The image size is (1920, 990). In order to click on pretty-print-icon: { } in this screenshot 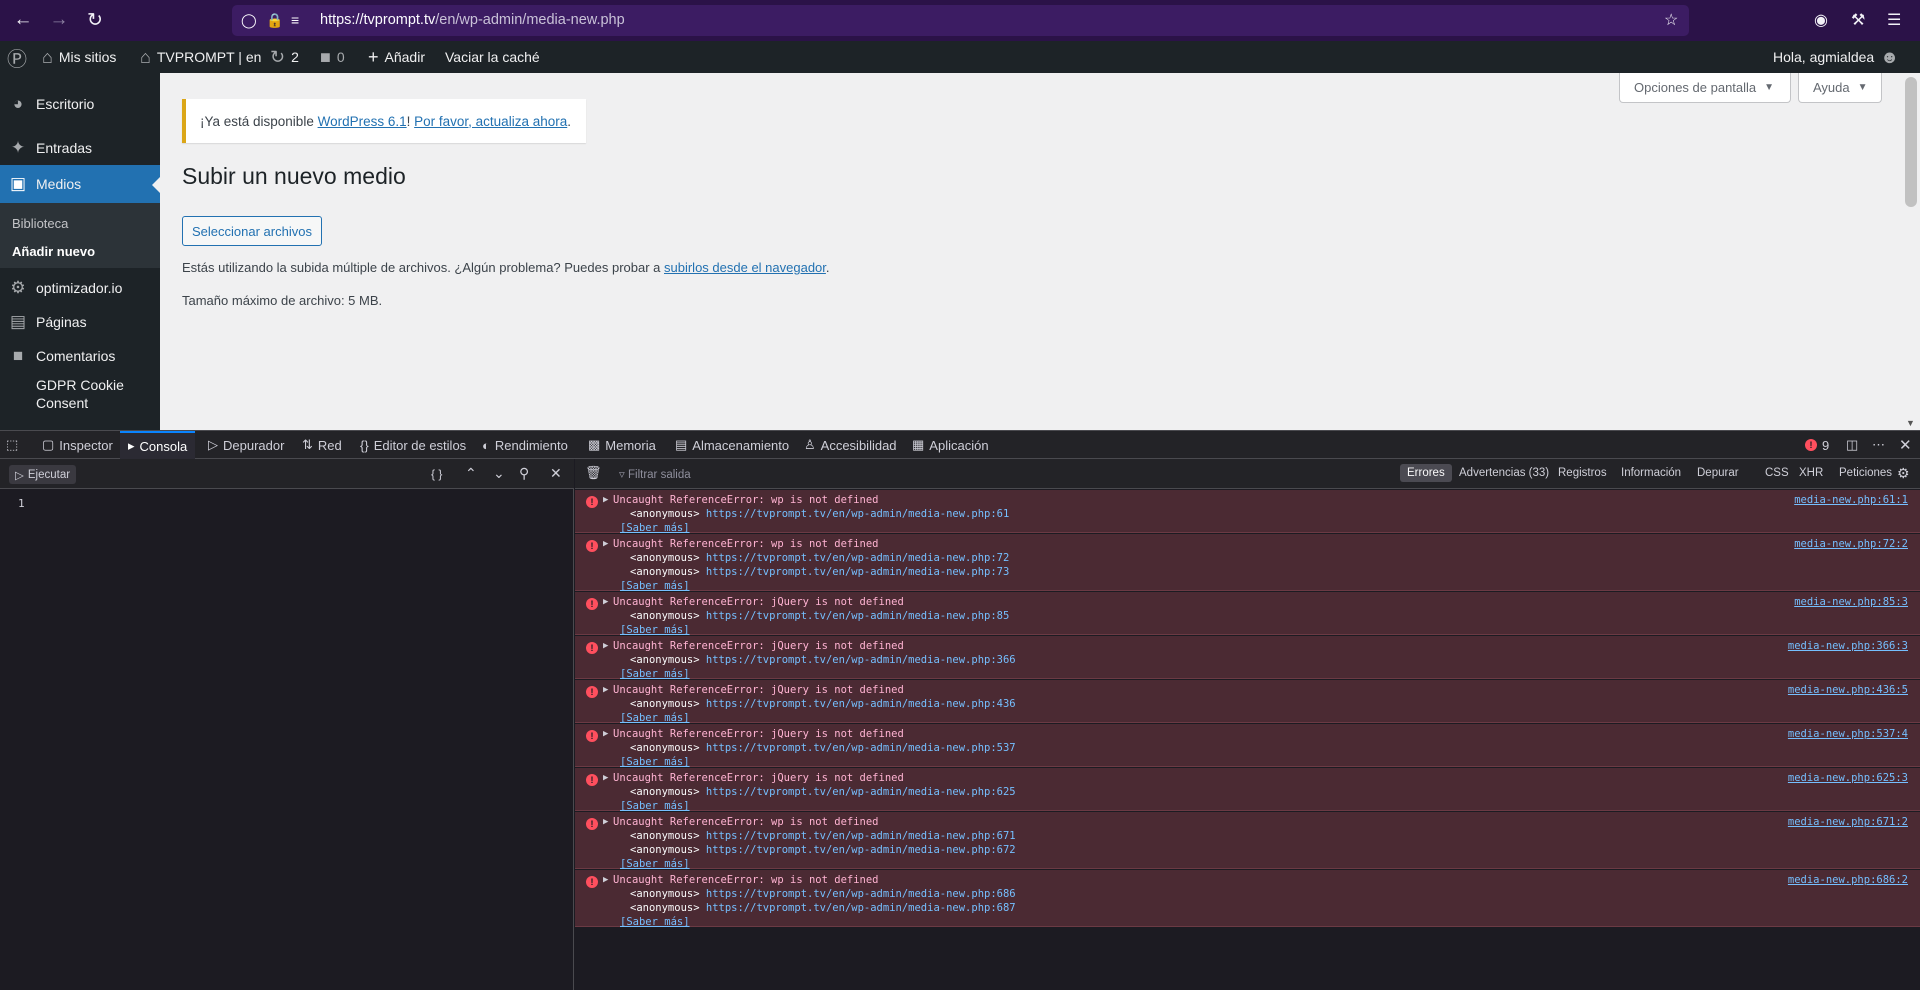, I will do `click(436, 474)`.